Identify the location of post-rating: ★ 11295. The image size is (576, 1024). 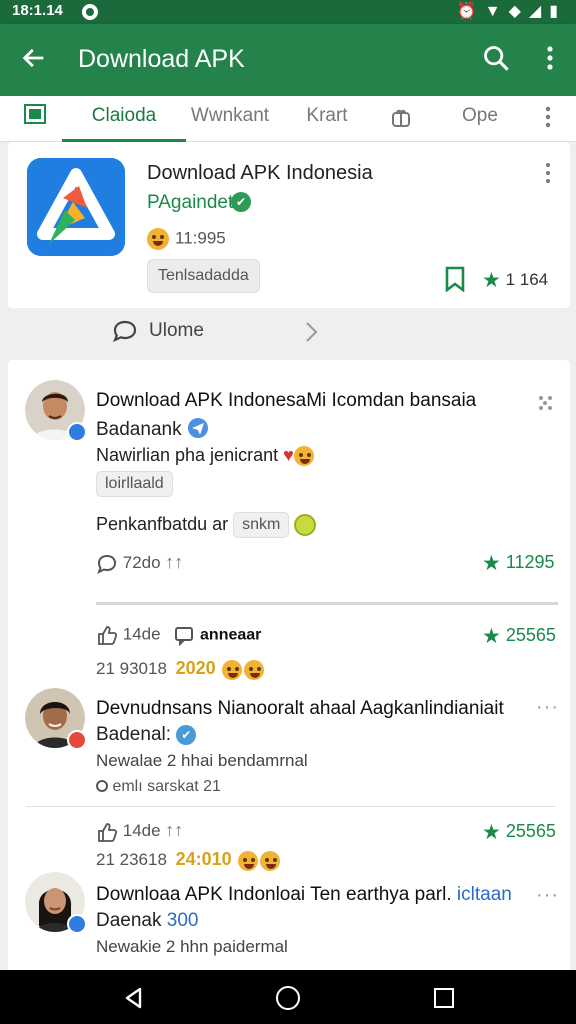
(518, 563).